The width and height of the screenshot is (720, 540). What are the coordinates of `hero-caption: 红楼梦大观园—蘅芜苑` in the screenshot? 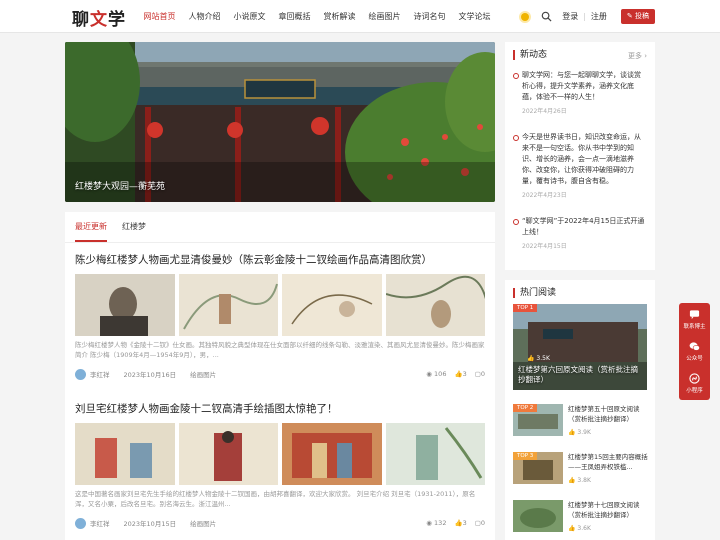 It's located at (120, 185).